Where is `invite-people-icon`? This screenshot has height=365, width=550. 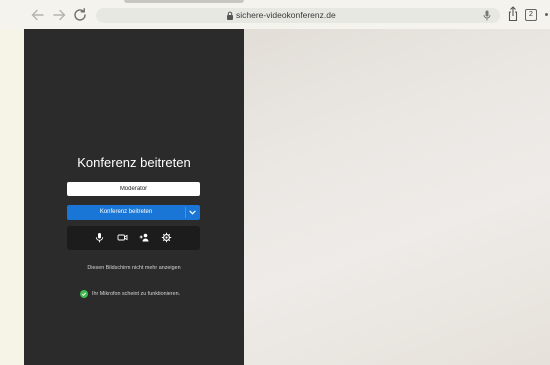 invite-people-icon is located at coordinates (144, 237).